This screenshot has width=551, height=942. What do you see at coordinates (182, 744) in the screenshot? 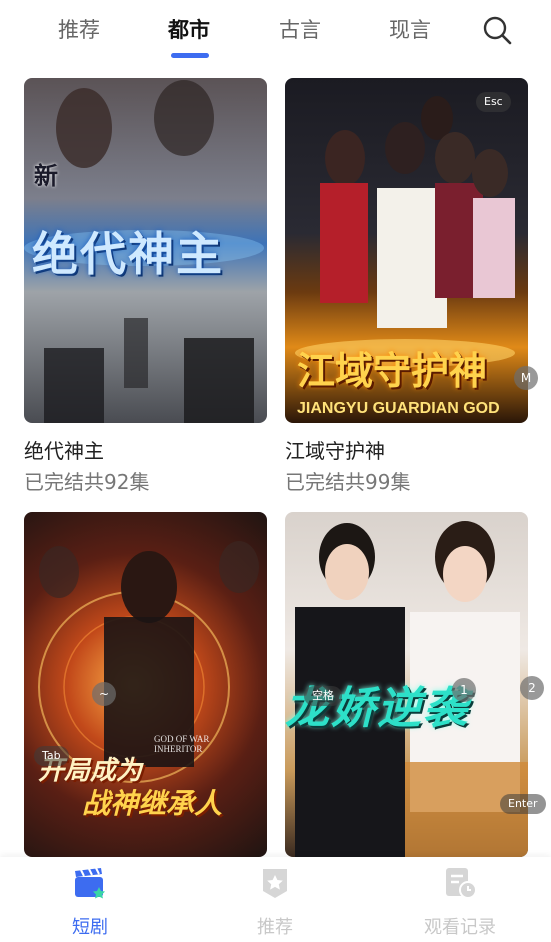
I see `poster-subtitle-text: GOD OF WAR INHERITOR` at bounding box center [182, 744].